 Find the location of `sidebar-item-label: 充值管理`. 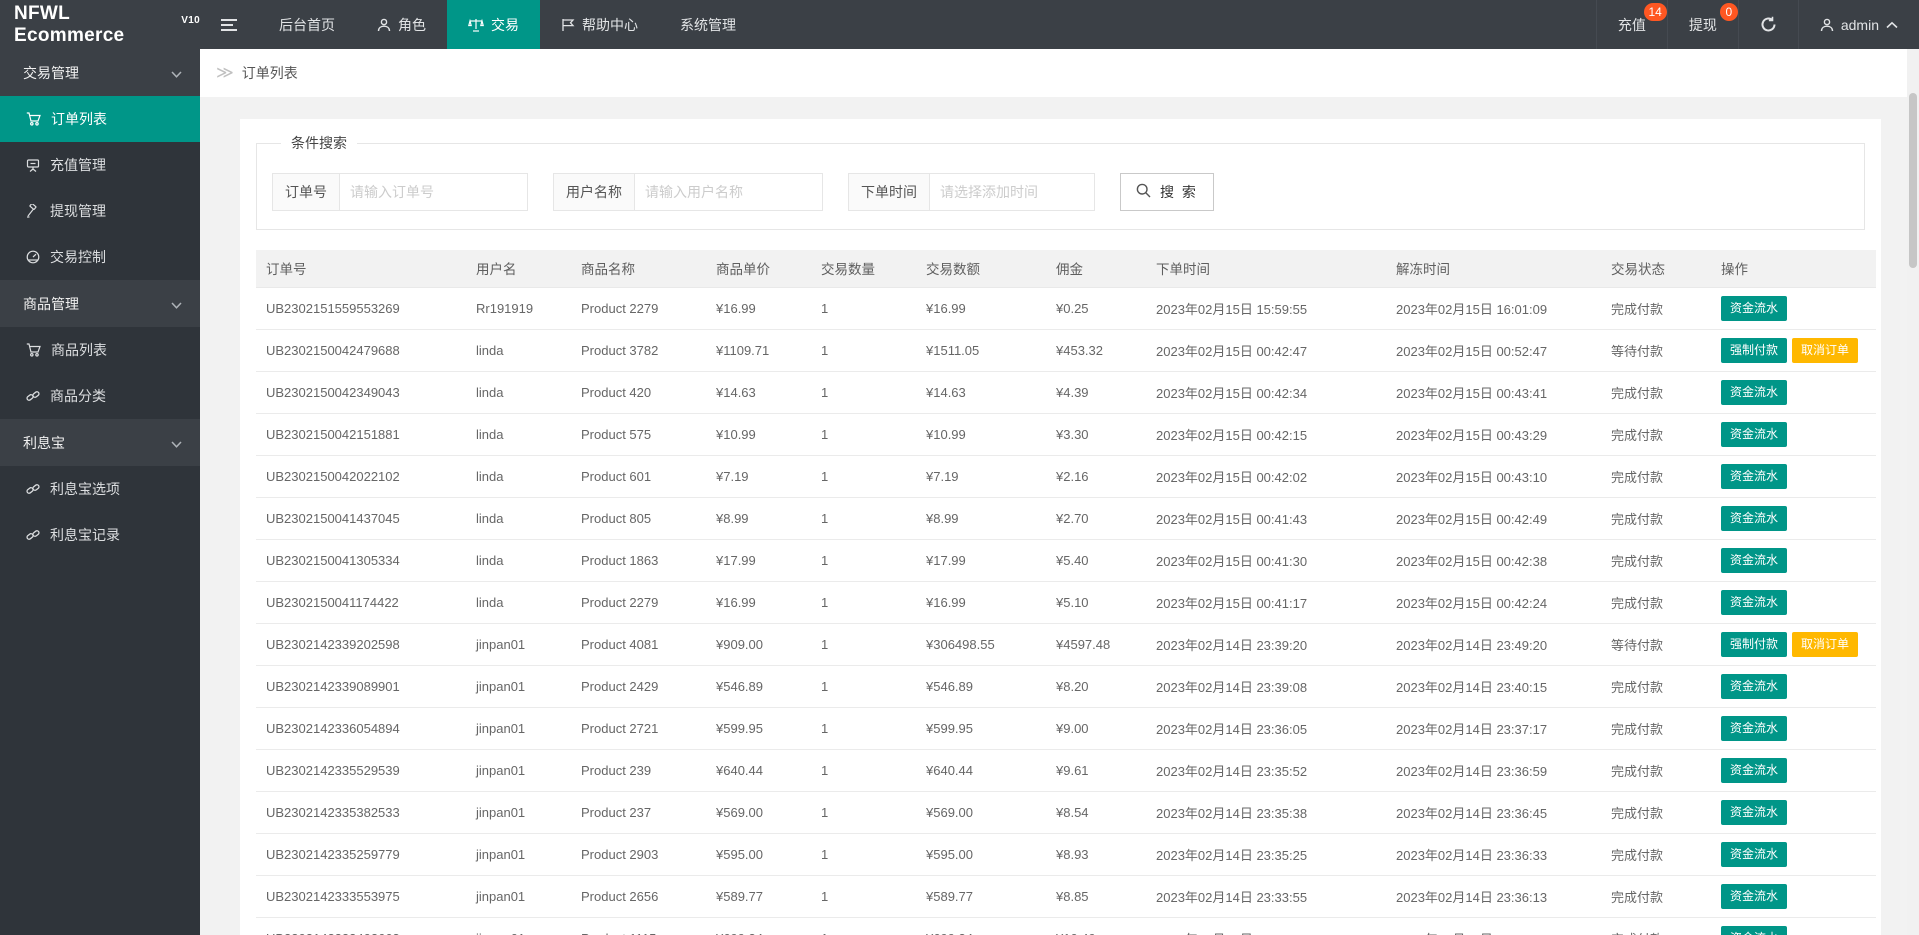

sidebar-item-label: 充值管理 is located at coordinates (78, 165).